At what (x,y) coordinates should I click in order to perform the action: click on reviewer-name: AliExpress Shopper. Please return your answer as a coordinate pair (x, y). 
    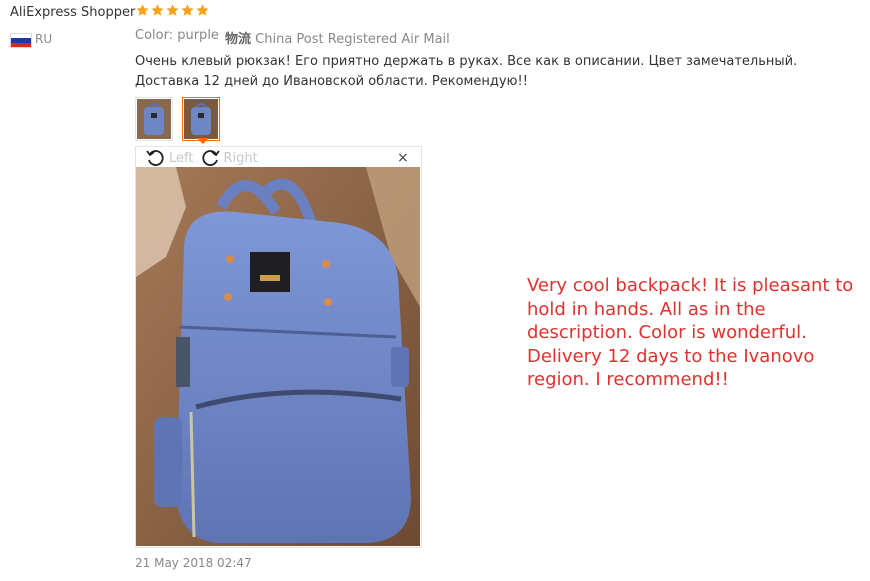
    Looking at the image, I should click on (73, 12).